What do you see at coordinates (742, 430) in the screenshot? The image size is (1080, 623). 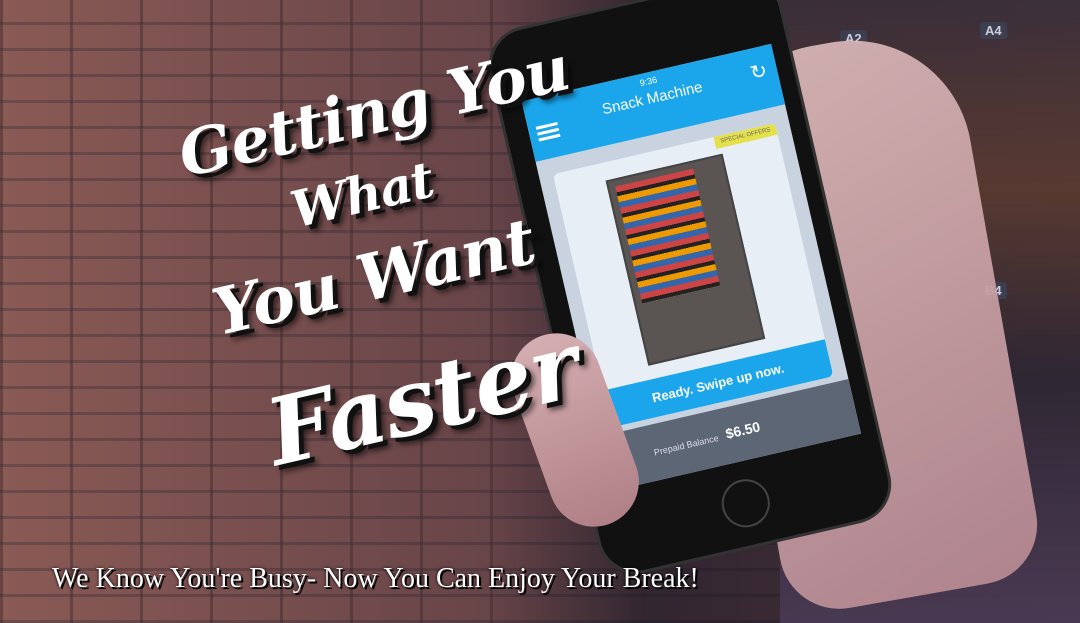 I see `balance-value: $6.50` at bounding box center [742, 430].